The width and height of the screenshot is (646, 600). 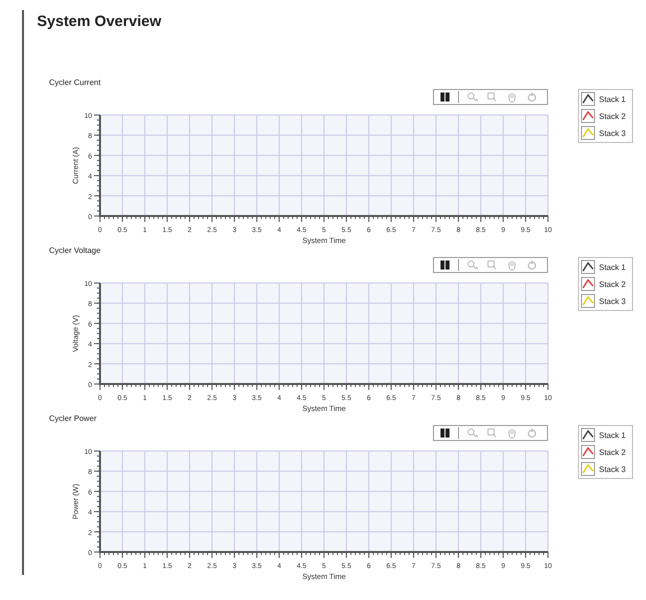 What do you see at coordinates (73, 419) in the screenshot?
I see `chart-title: Cycler Power` at bounding box center [73, 419].